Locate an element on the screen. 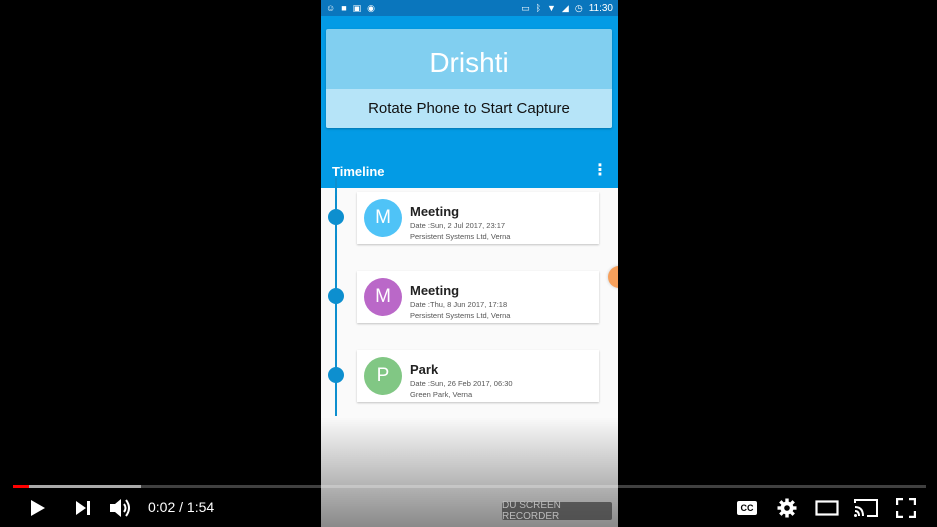 This screenshot has width=937, height=527. capture-prompt: Rotate Phone to Start Capture is located at coordinates (469, 108).